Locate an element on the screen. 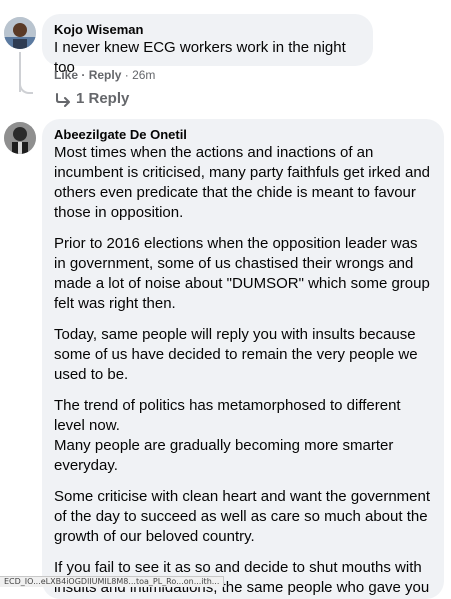 This screenshot has width=451, height=599. reply-button: Reply is located at coordinates (105, 75).